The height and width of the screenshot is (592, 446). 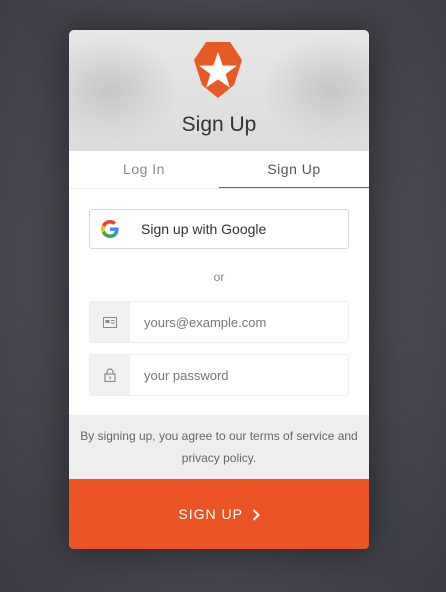 I want to click on card-header: Sign Up, so click(x=219, y=90).